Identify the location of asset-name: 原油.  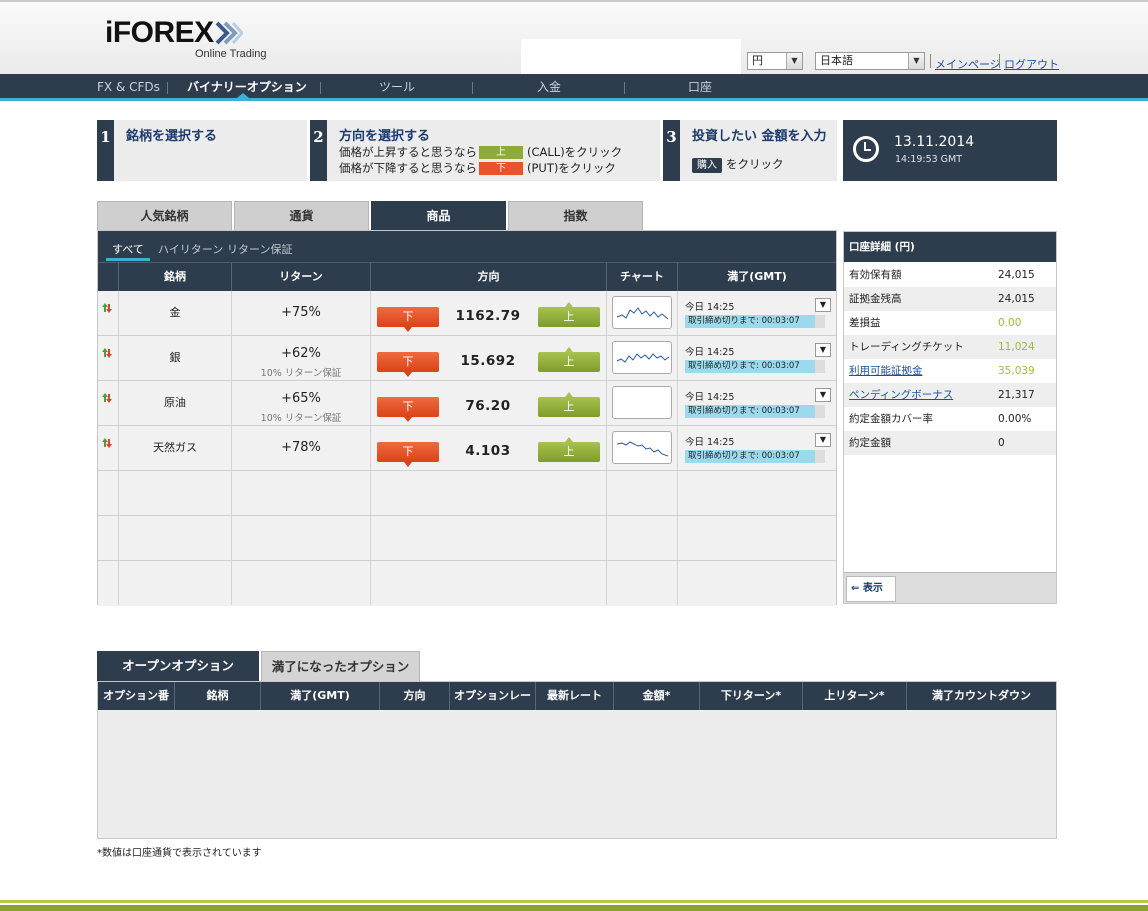
(175, 402).